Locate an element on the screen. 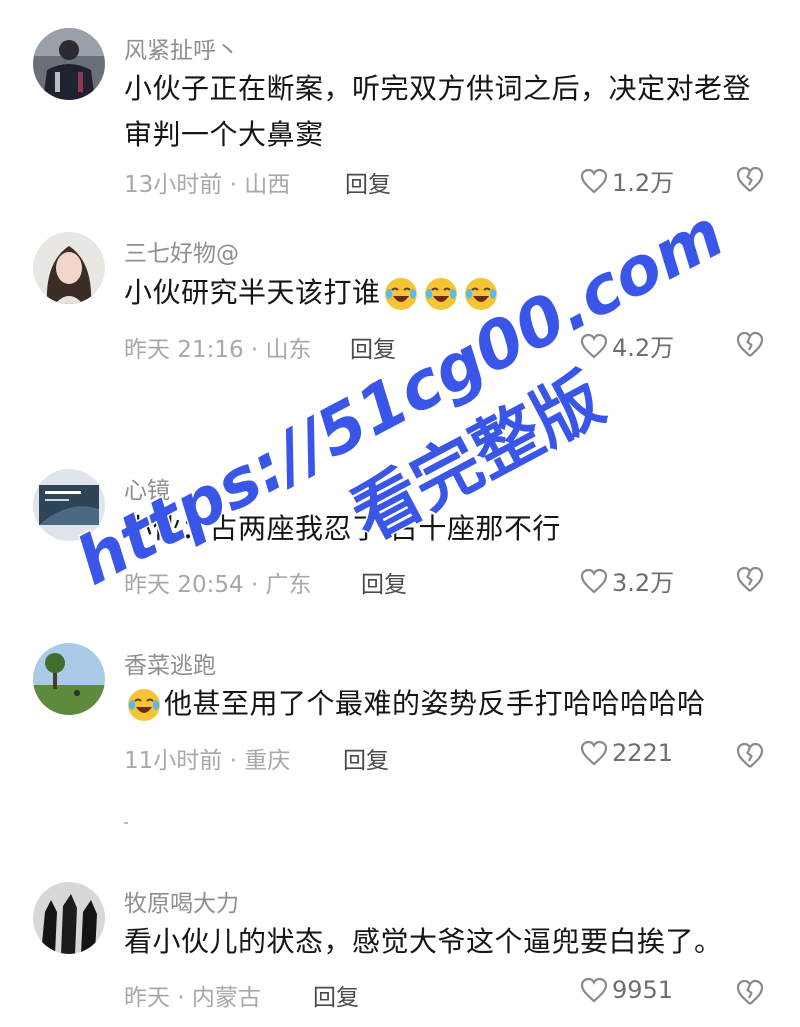  like-button: 4.2万 is located at coordinates (627, 345).